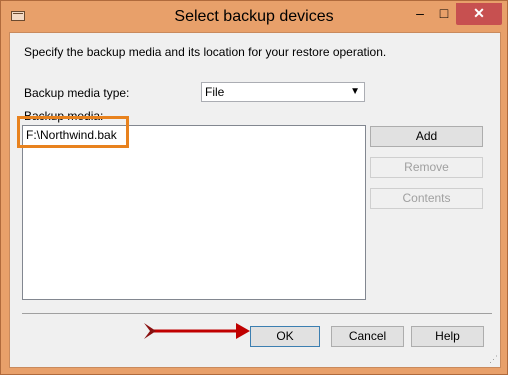 The width and height of the screenshot is (508, 375). Describe the element at coordinates (426, 198) in the screenshot. I see `contents-button: Contents` at that location.